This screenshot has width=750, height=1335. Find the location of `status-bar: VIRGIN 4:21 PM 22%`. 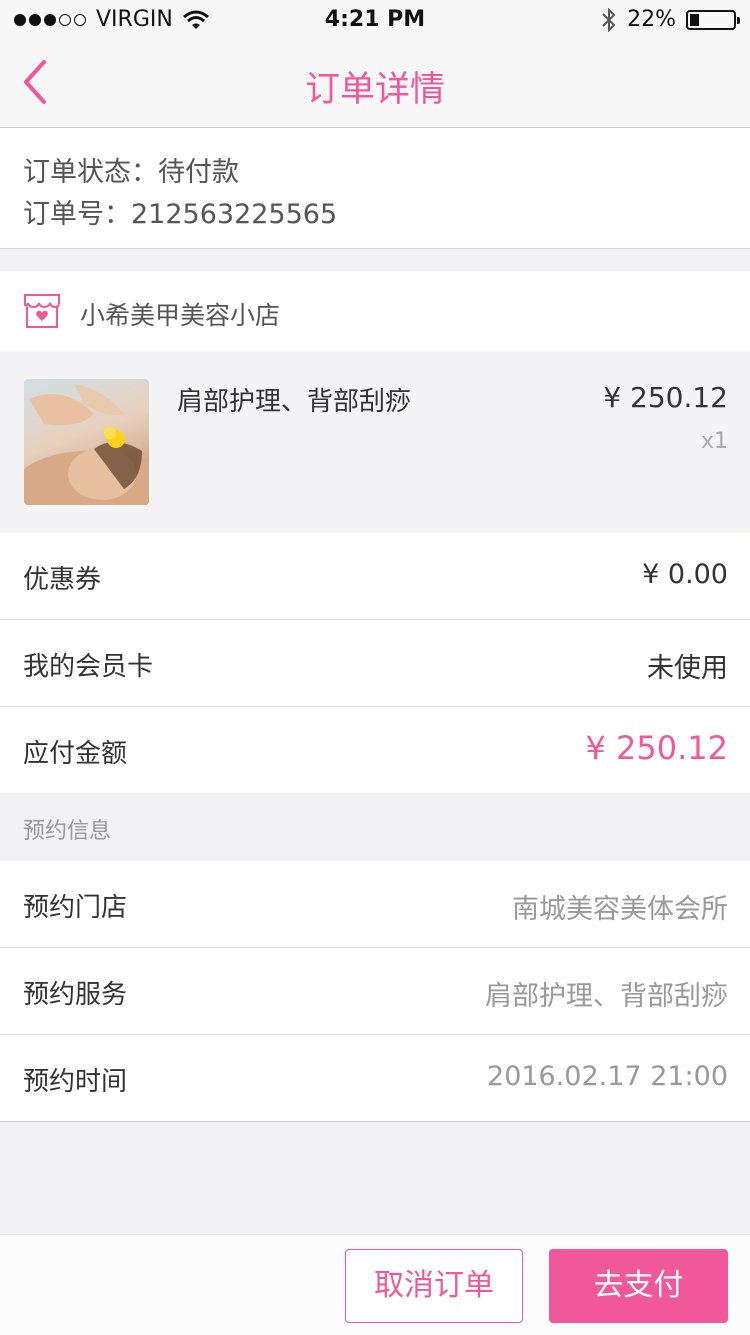

status-bar: VIRGIN 4:21 PM 22% is located at coordinates (375, 20).